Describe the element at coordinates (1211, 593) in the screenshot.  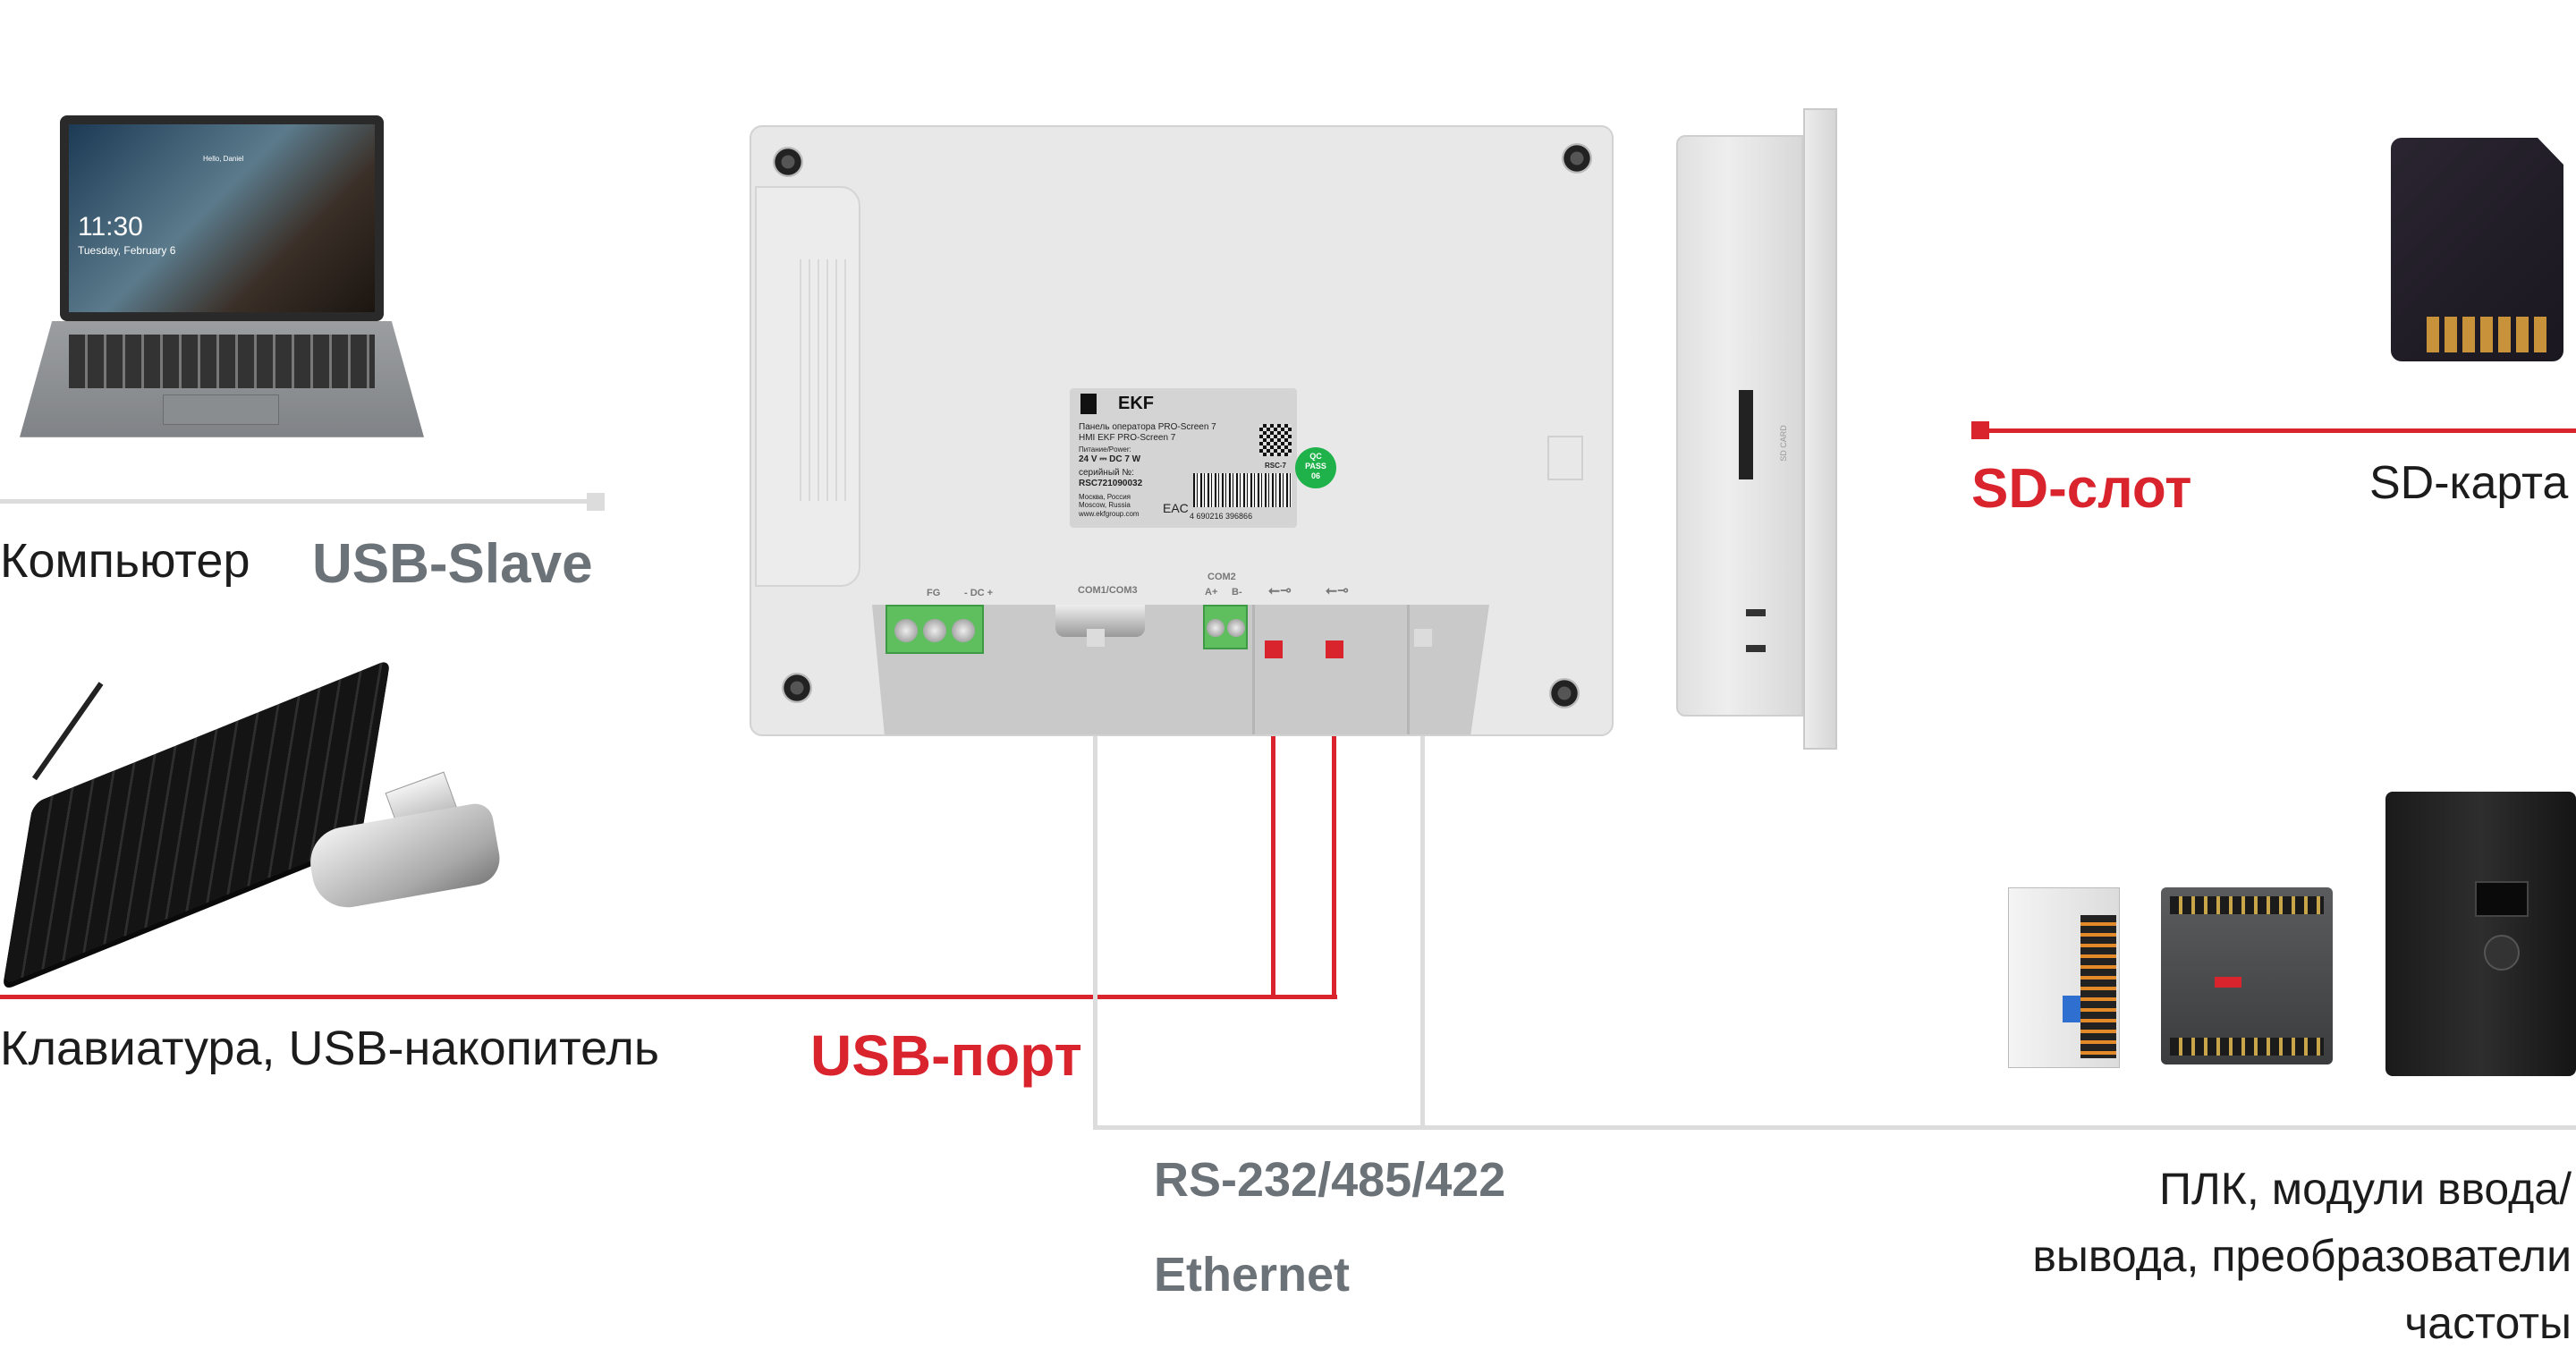
I see `a-plus-label: A+` at that location.